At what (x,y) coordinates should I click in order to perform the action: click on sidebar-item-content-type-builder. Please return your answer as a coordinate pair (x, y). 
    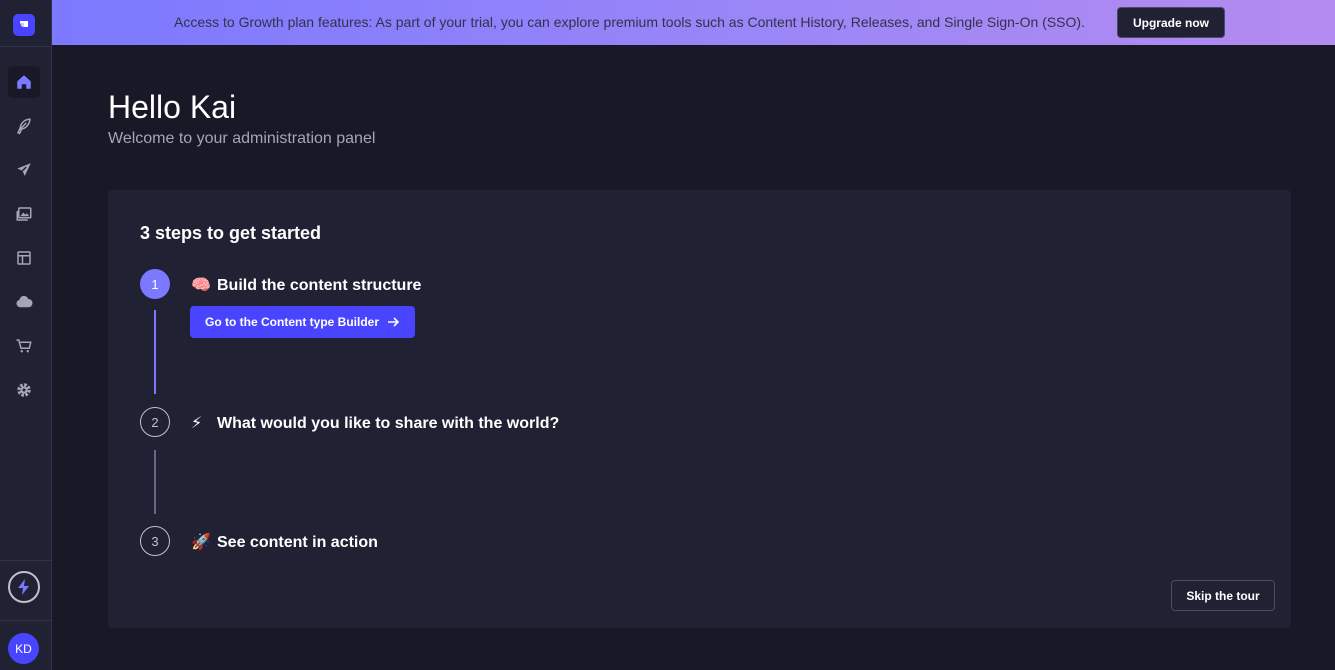
    Looking at the image, I should click on (24, 258).